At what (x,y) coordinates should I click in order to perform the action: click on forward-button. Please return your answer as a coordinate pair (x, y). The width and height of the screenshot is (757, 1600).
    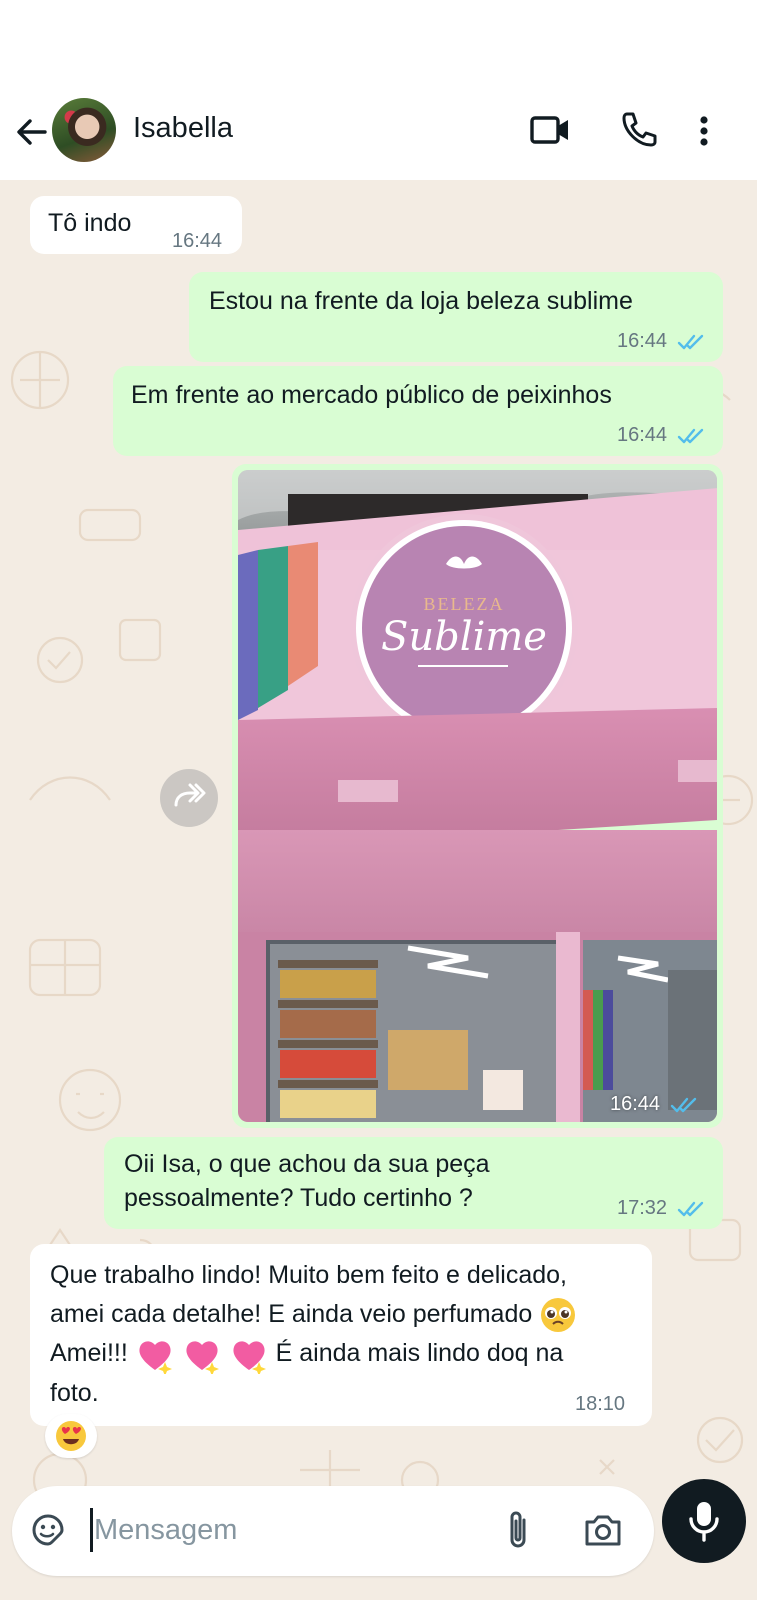
    Looking at the image, I should click on (189, 798).